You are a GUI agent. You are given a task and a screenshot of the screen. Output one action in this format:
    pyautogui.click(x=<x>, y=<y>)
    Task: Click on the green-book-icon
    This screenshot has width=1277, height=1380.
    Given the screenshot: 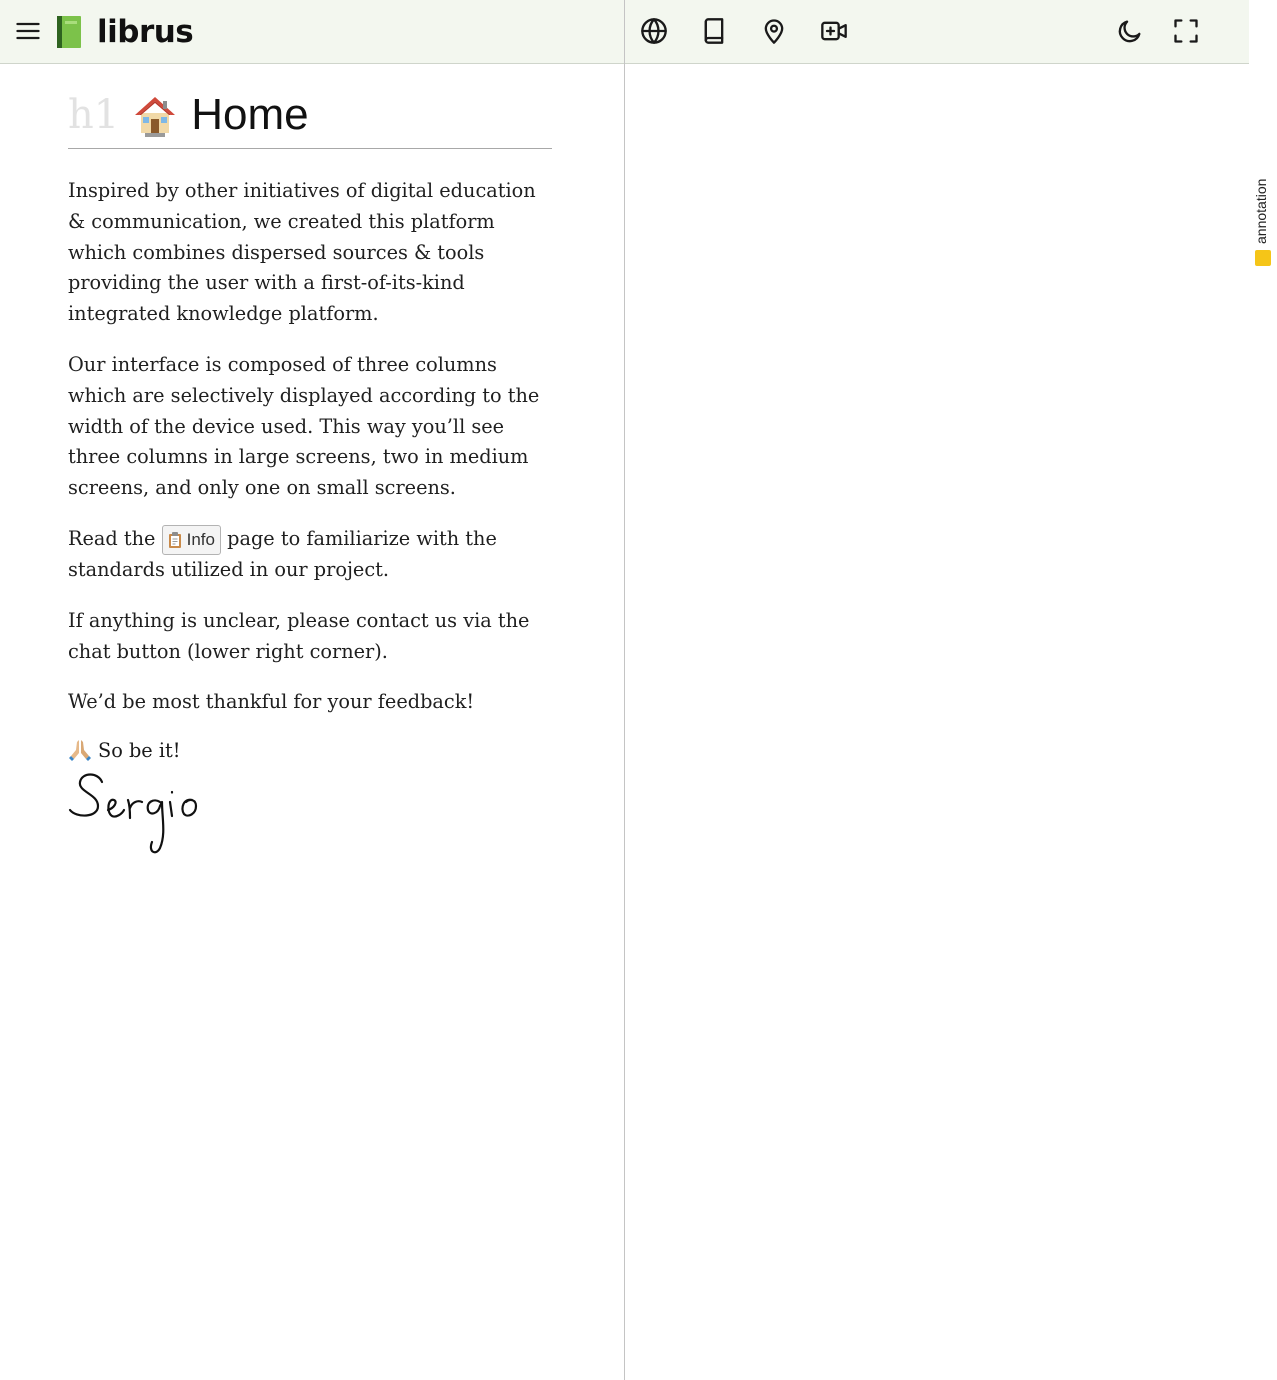 What is the action you would take?
    pyautogui.click(x=69, y=32)
    